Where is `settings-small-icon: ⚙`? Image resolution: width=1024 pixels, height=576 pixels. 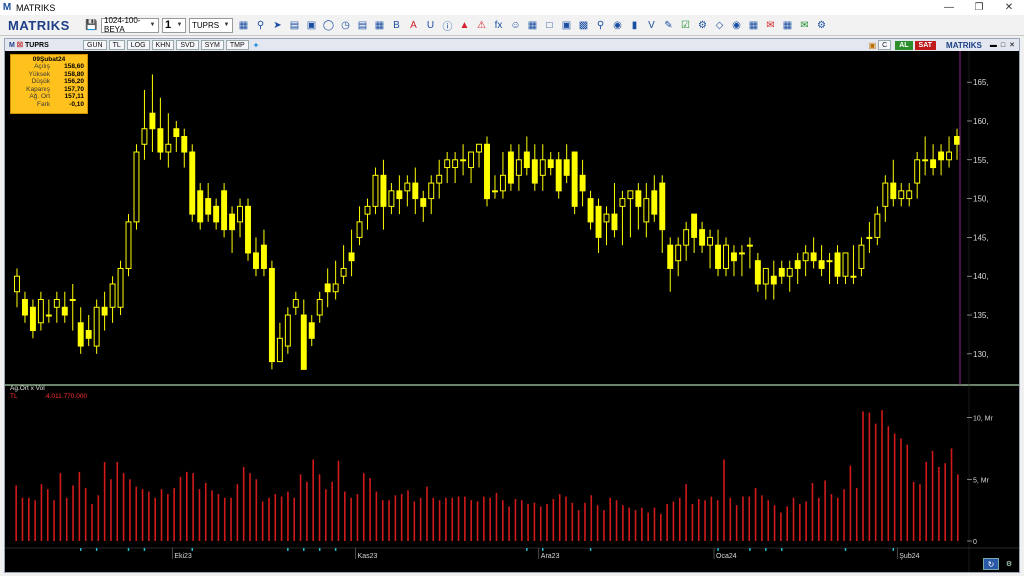 settings-small-icon: ⚙ is located at coordinates (1009, 564).